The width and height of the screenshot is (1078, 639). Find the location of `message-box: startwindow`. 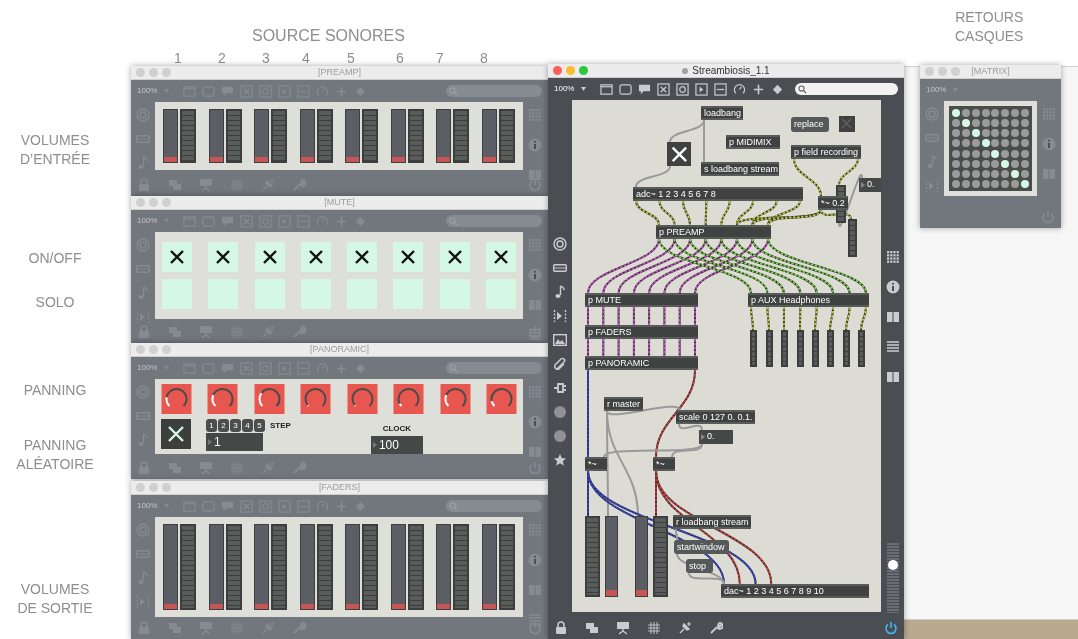

message-box: startwindow is located at coordinates (701, 547).